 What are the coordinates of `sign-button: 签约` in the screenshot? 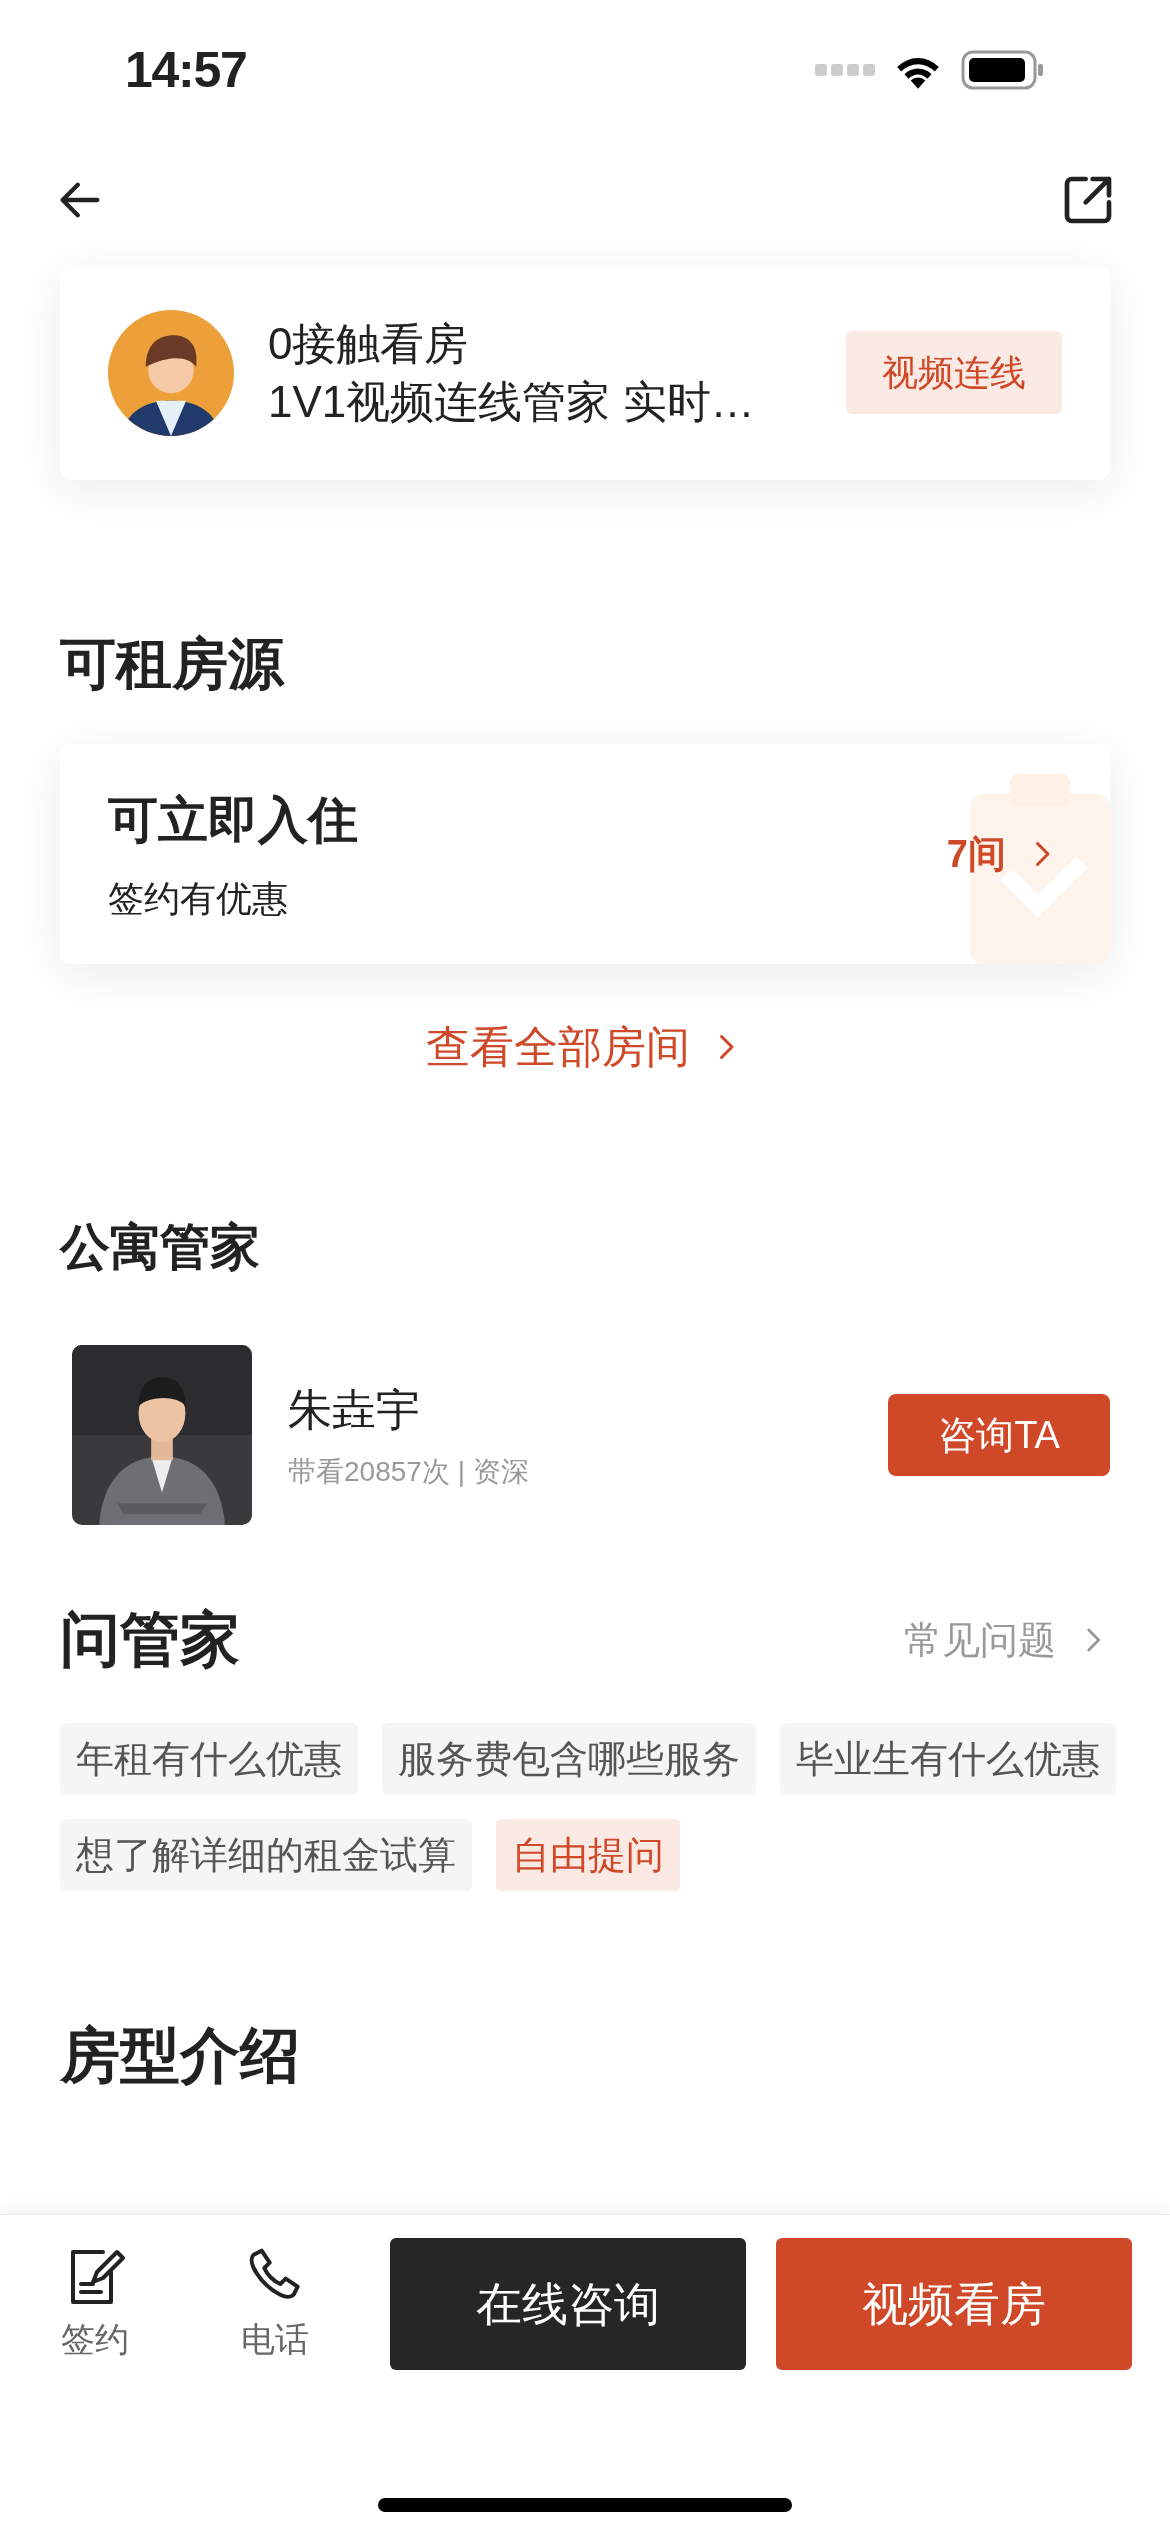 It's located at (95, 2304).